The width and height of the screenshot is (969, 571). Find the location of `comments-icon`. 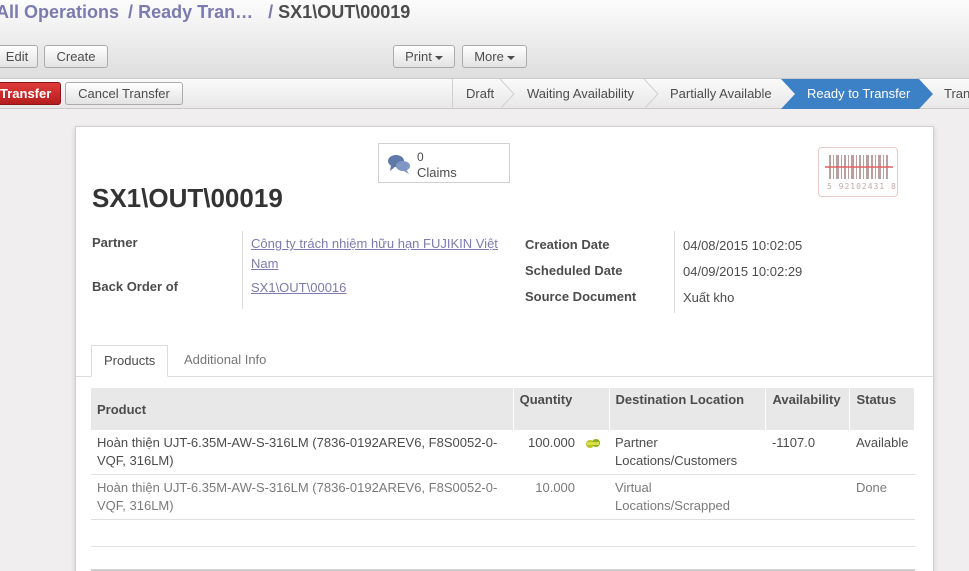

comments-icon is located at coordinates (399, 164).